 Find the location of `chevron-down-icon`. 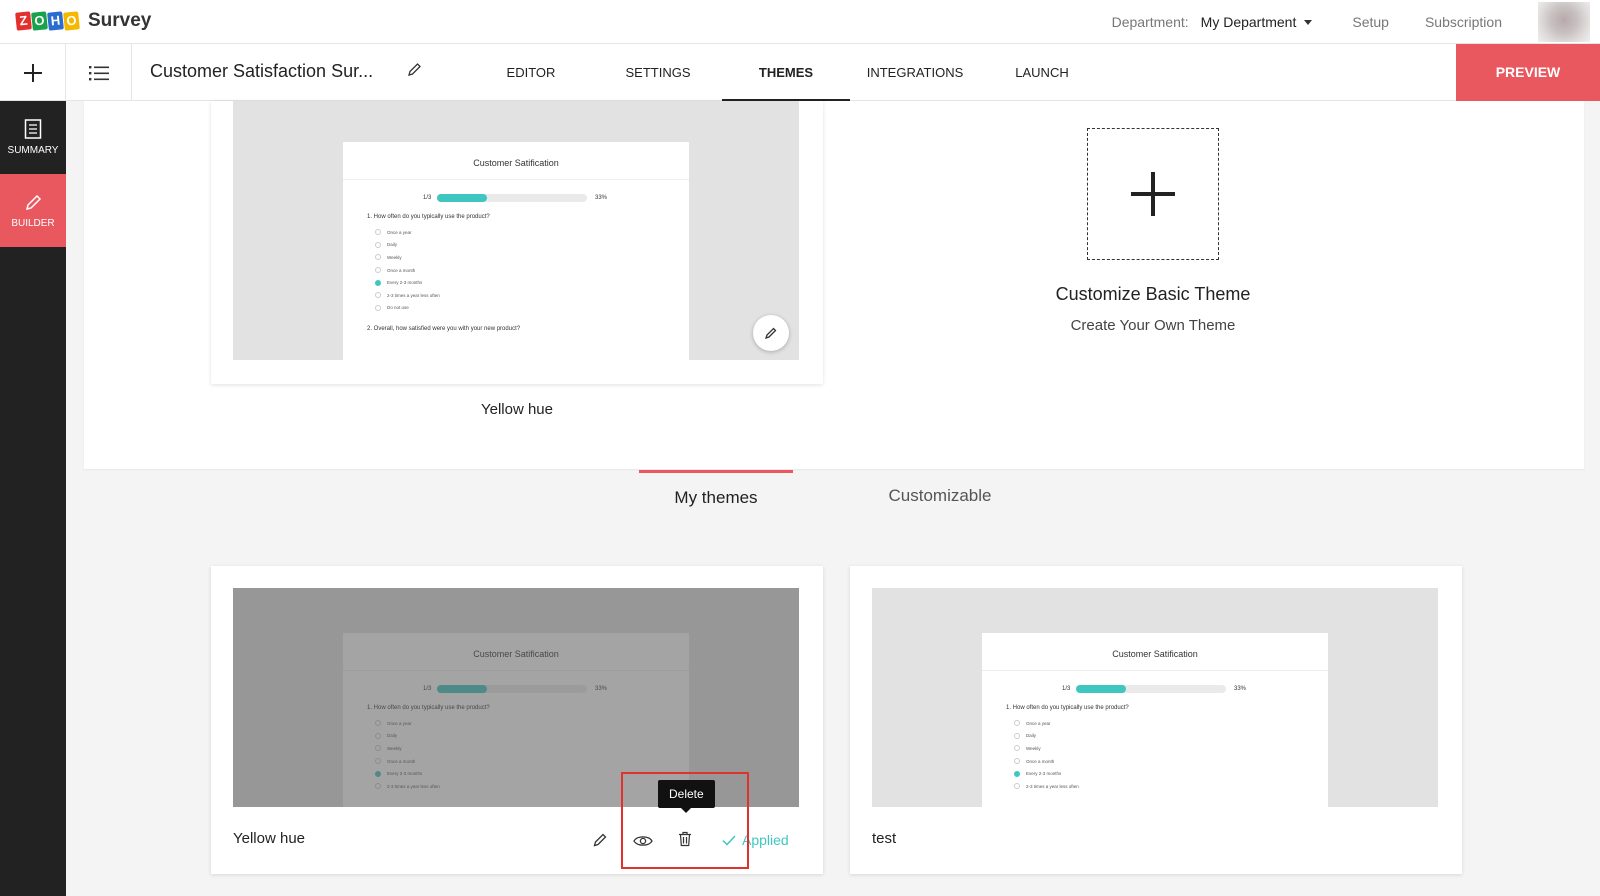

chevron-down-icon is located at coordinates (1308, 22).